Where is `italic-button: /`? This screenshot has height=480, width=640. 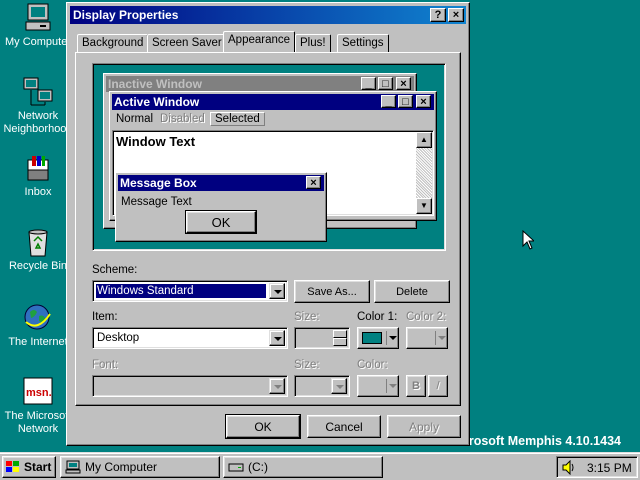
italic-button: / is located at coordinates (438, 386).